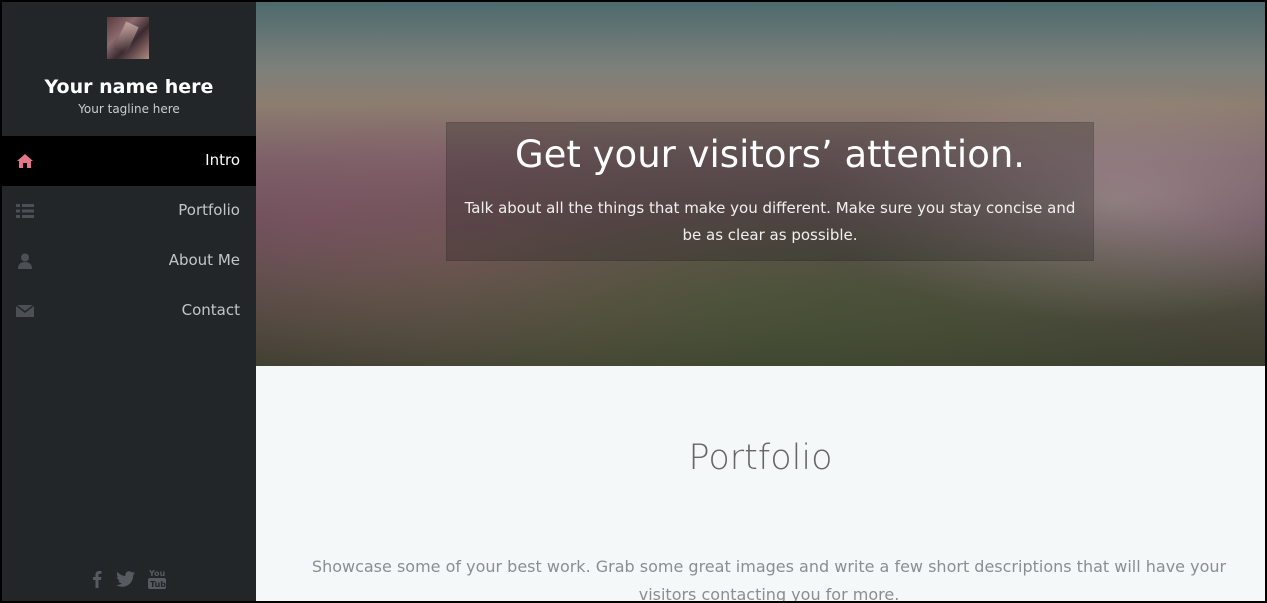 The image size is (1267, 603). I want to click on user-icon, so click(25, 261).